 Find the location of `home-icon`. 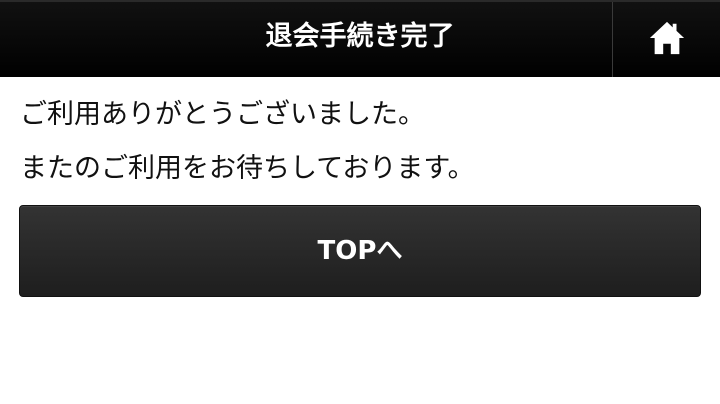

home-icon is located at coordinates (666, 37).